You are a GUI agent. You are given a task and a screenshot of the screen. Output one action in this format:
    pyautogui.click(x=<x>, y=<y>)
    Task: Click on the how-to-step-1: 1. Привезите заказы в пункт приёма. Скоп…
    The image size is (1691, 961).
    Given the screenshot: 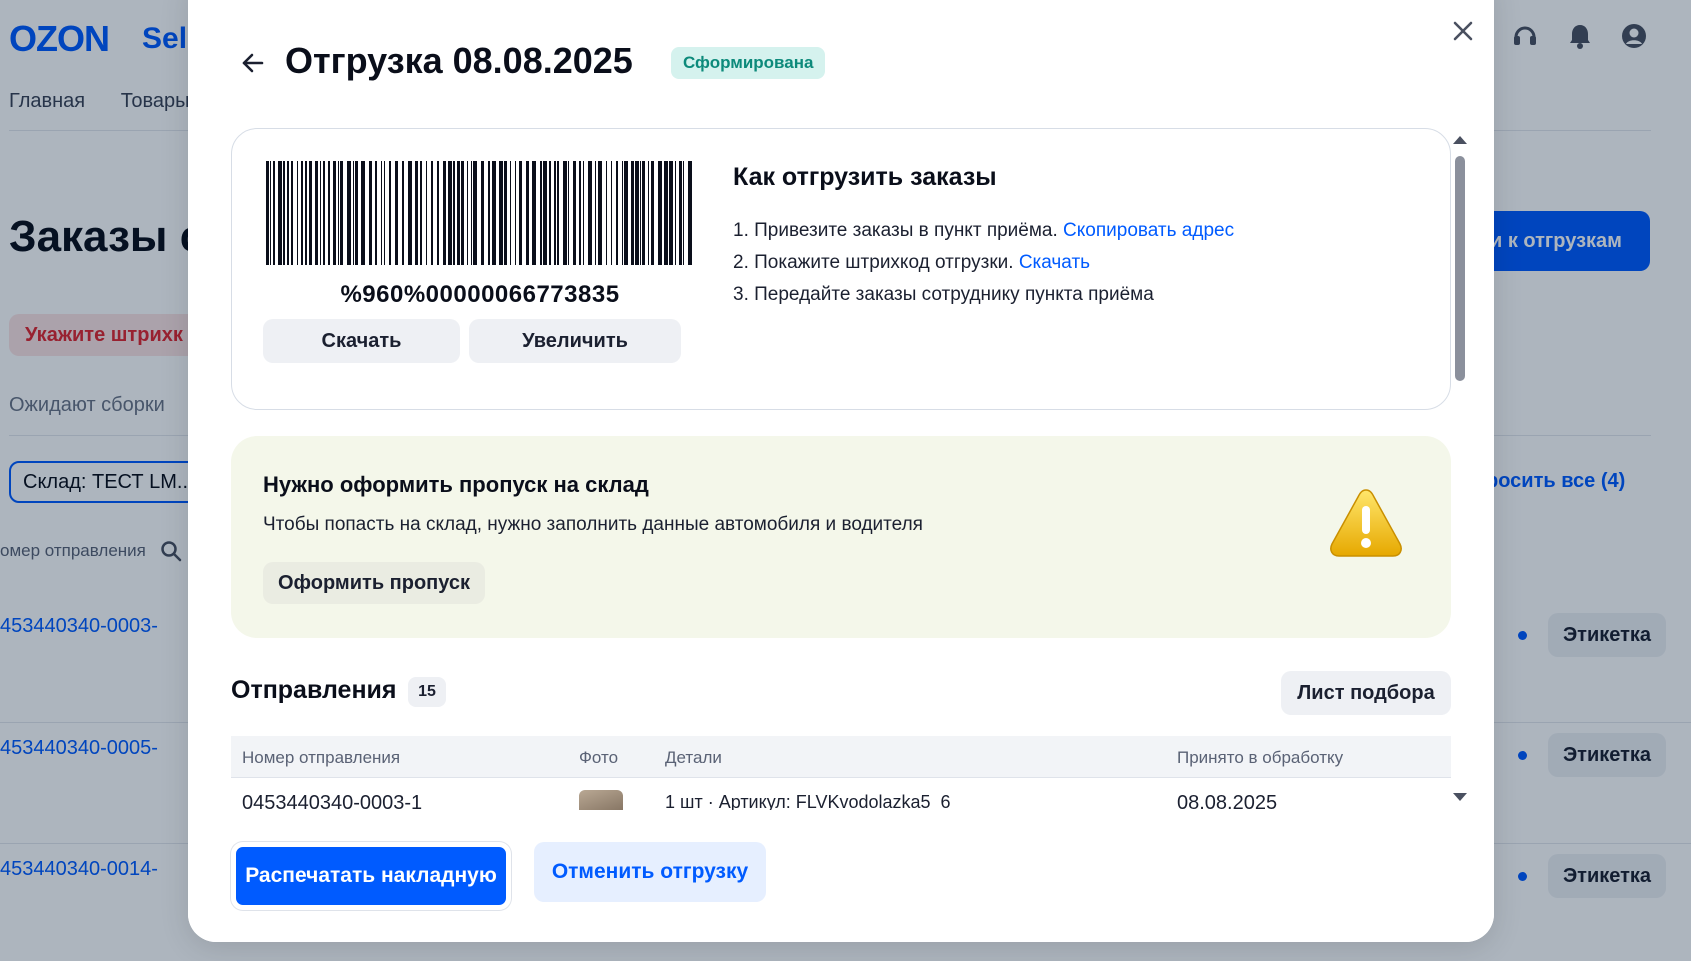 What is the action you would take?
    pyautogui.click(x=983, y=231)
    